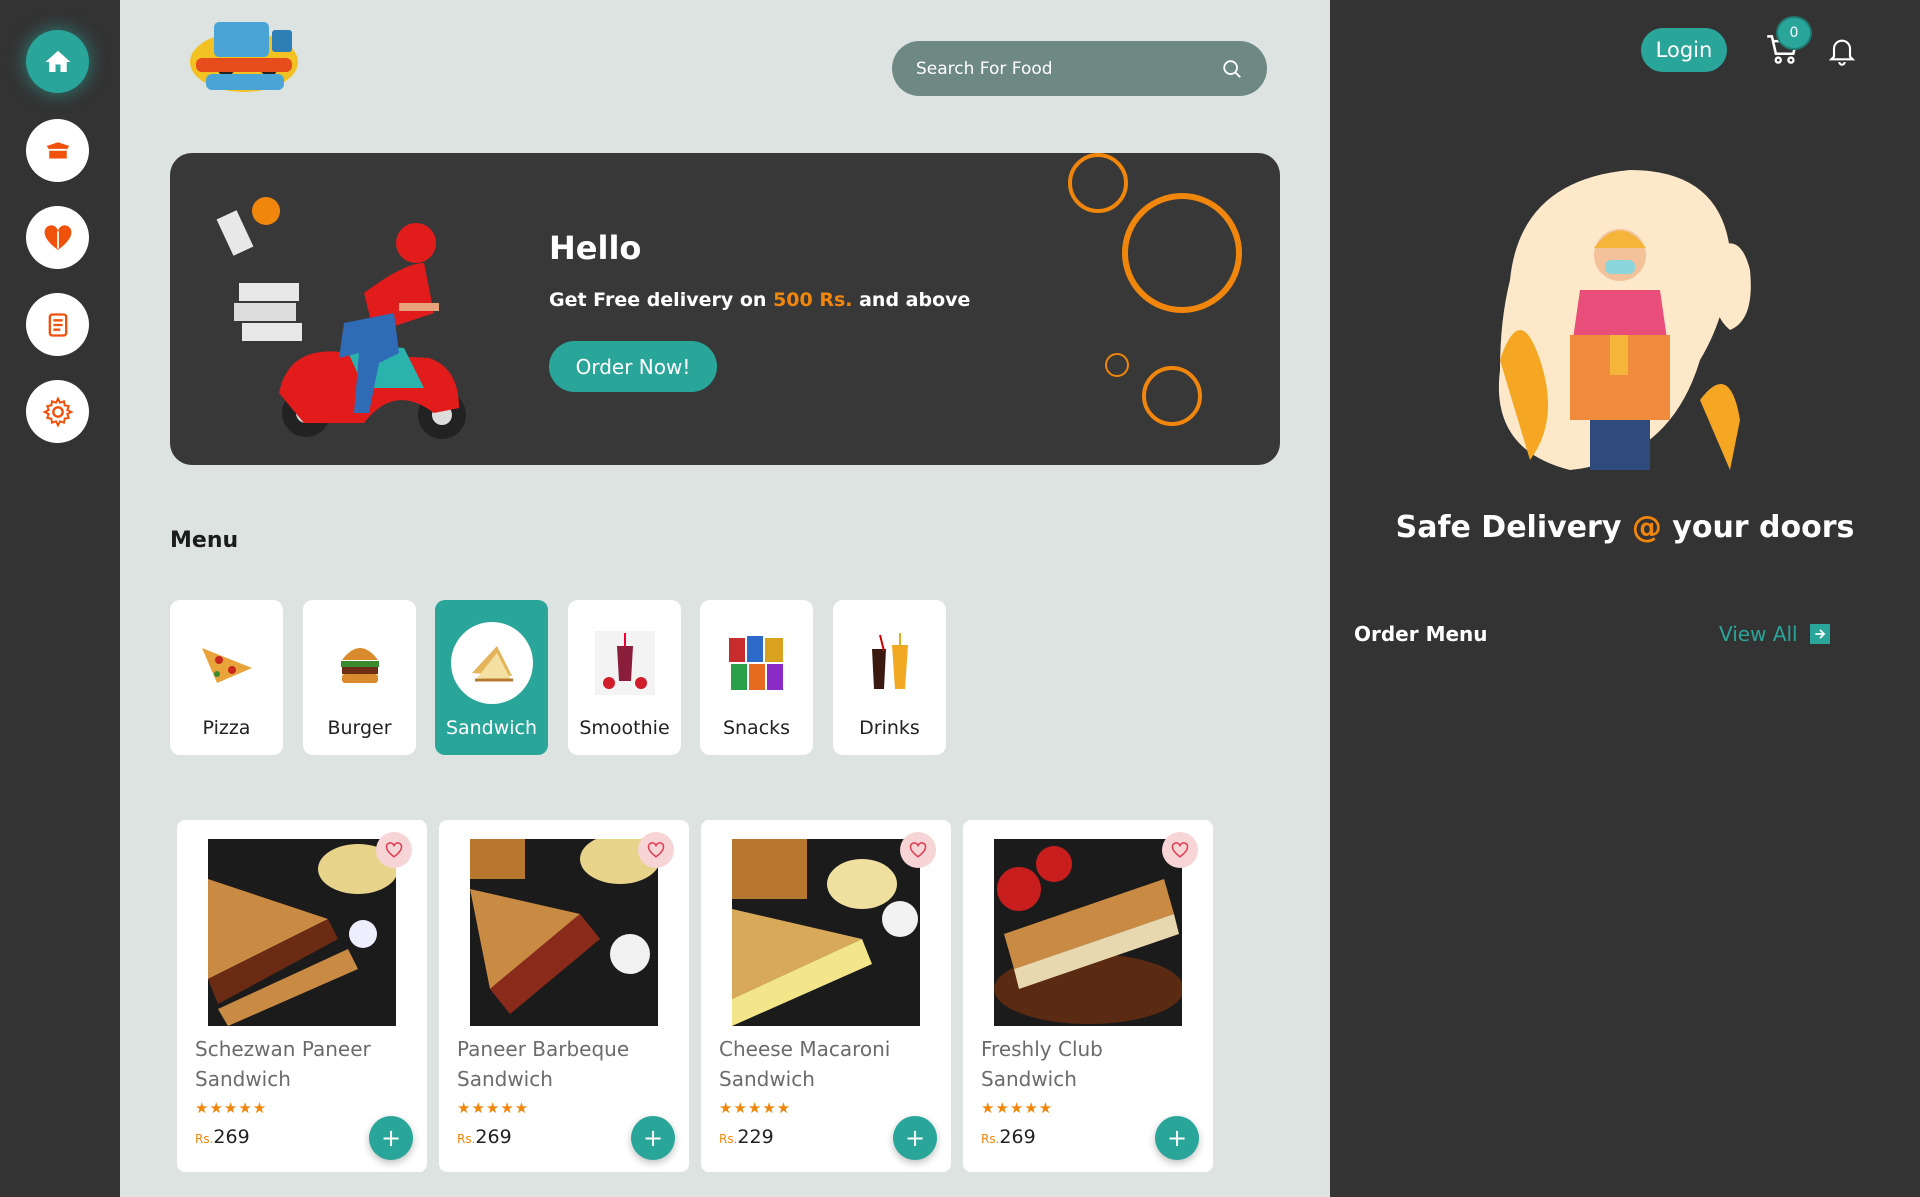 The height and width of the screenshot is (1197, 1920). What do you see at coordinates (204, 540) in the screenshot?
I see `menu-title: Menu` at bounding box center [204, 540].